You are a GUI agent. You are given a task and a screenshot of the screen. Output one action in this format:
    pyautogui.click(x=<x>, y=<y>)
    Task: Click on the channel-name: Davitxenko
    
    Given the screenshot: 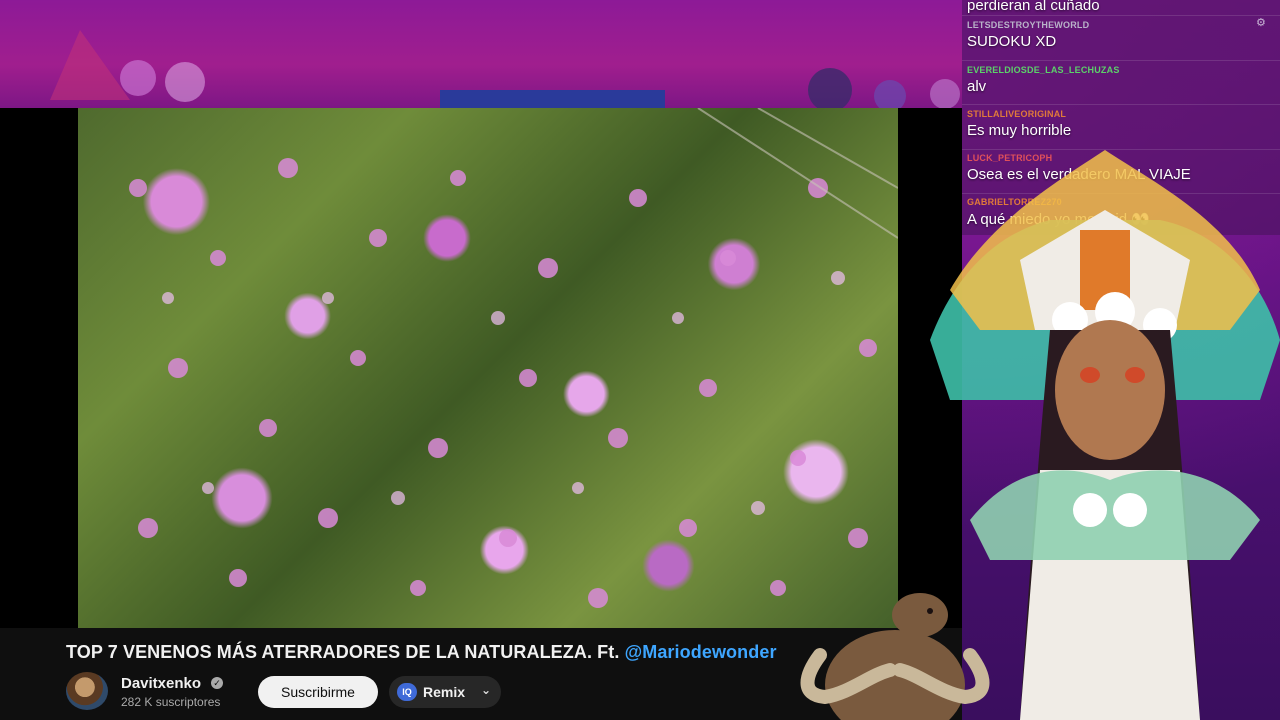 What is the action you would take?
    pyautogui.click(x=161, y=683)
    